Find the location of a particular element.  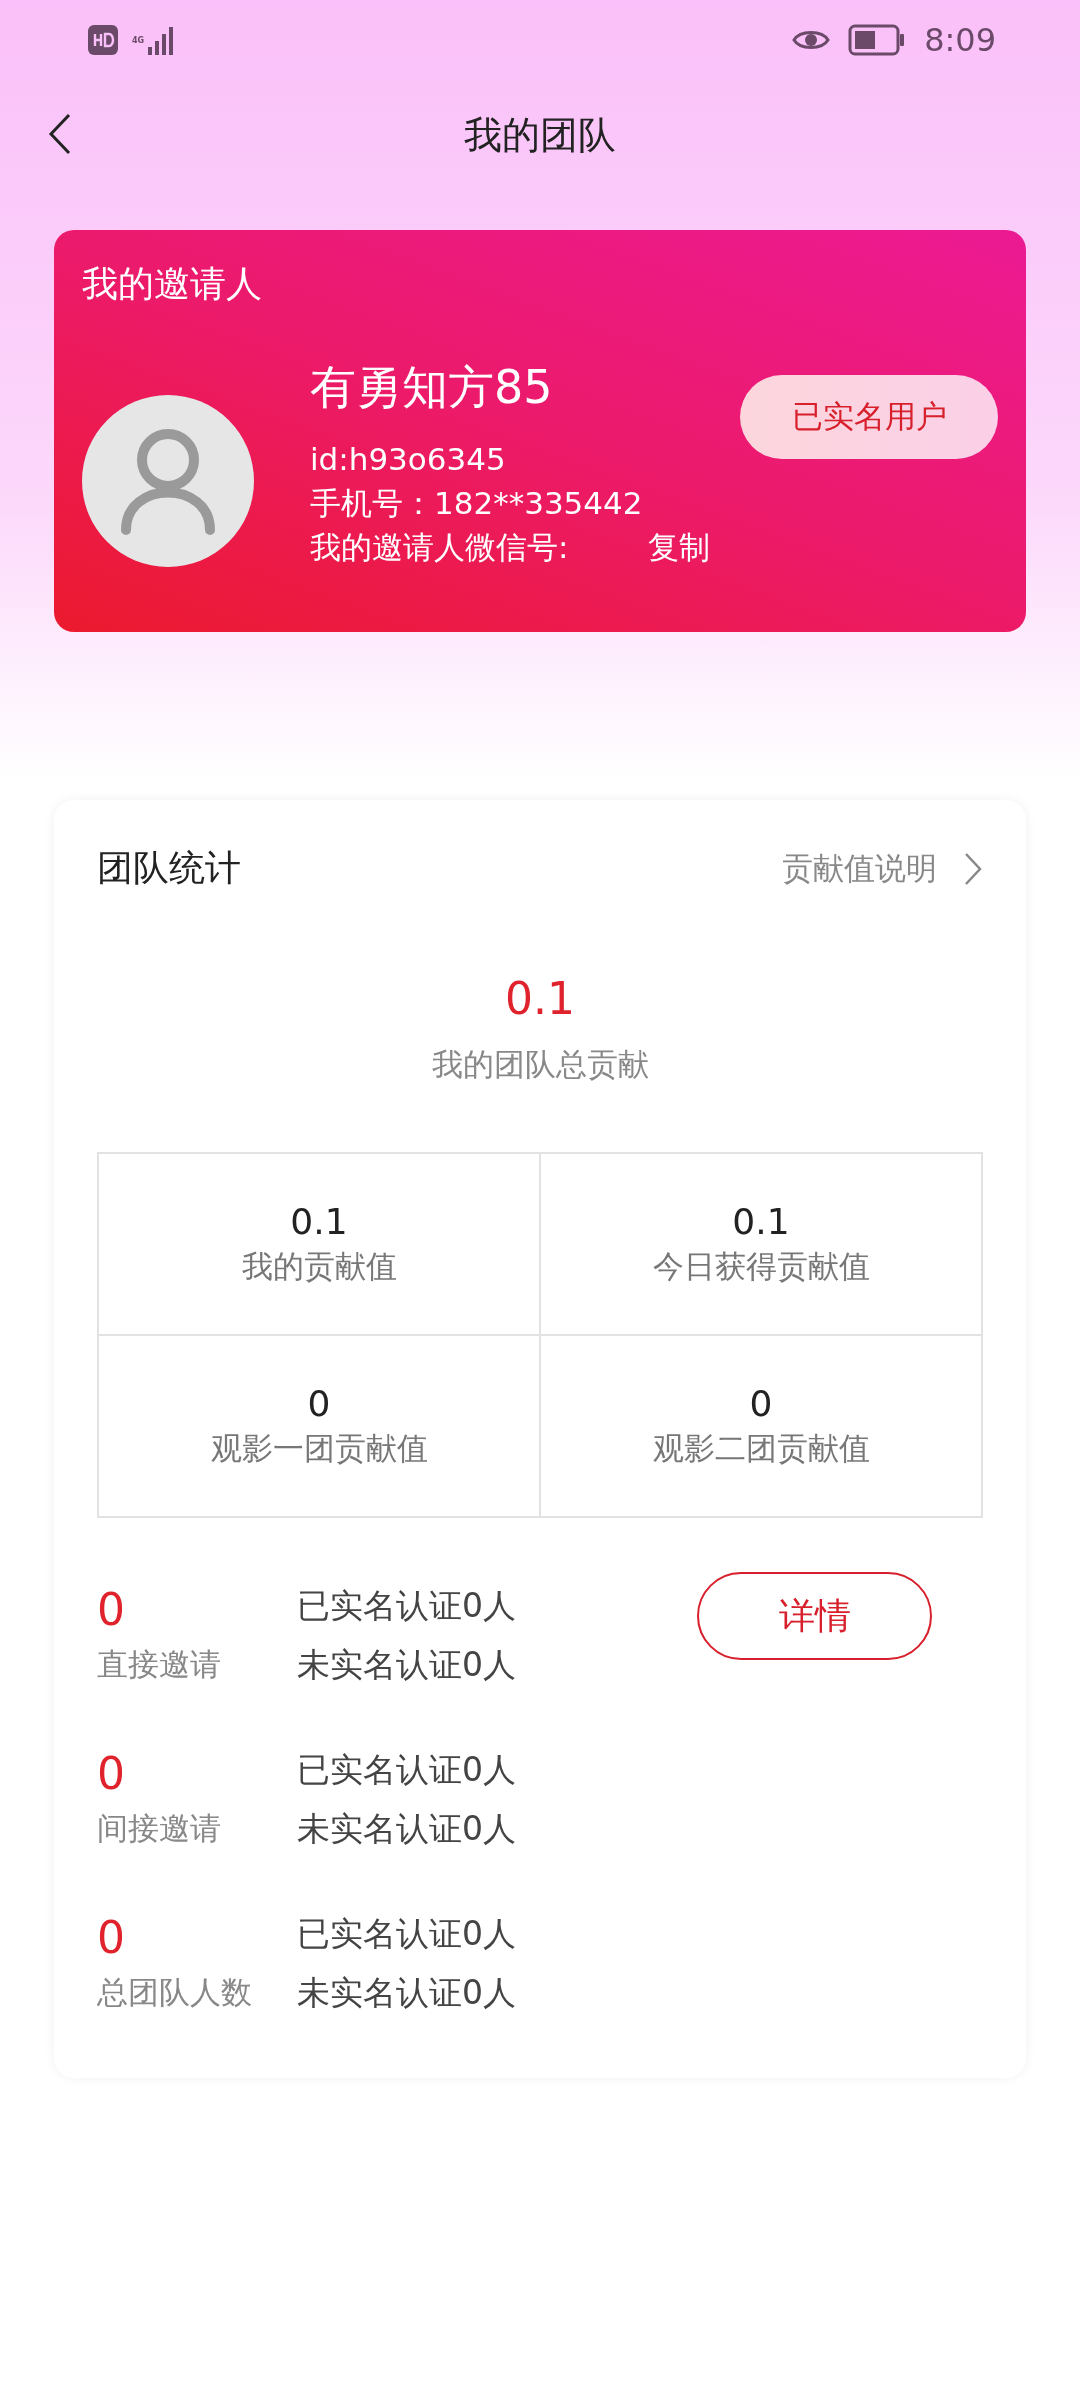

stat-label: 今日获得贡献值 is located at coordinates (761, 1266).